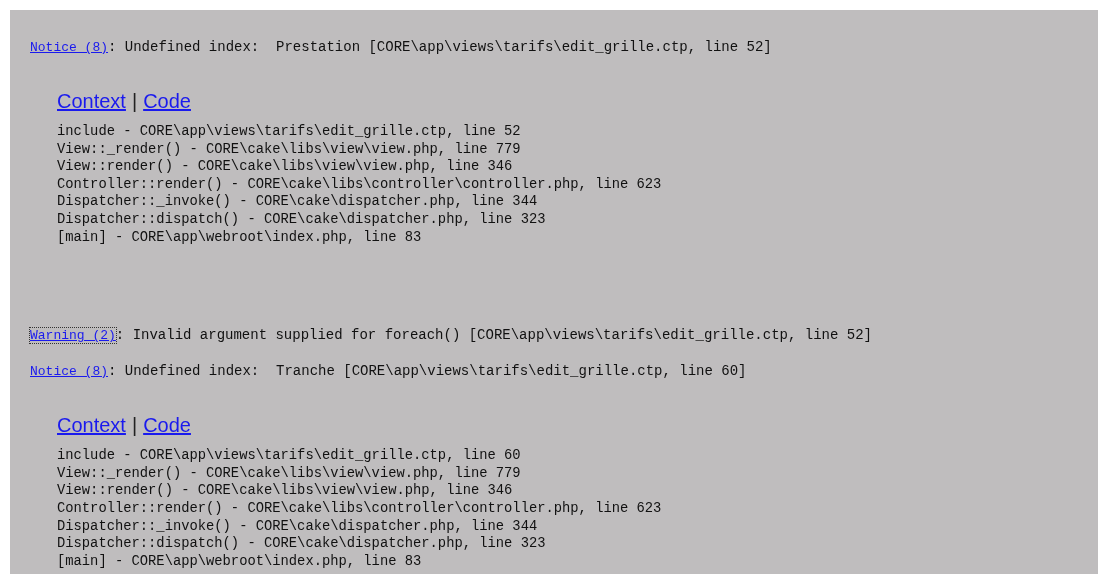 This screenshot has height=574, width=1099. Describe the element at coordinates (289, 456) in the screenshot. I see `stack-trace-line: include - CORE\app\views\tarifs\edit_grille.ctp, line 60` at that location.